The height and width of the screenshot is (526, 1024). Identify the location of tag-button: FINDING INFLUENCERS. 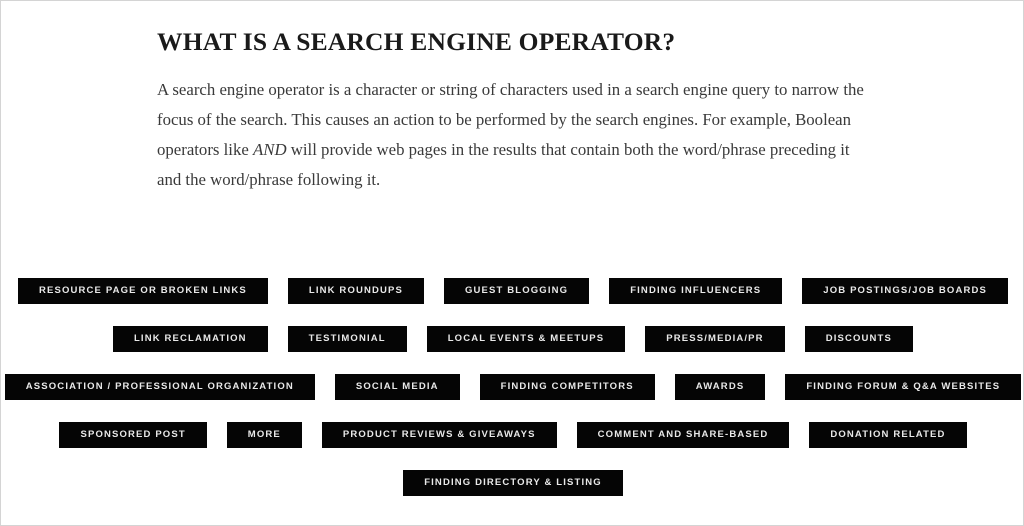
(696, 291).